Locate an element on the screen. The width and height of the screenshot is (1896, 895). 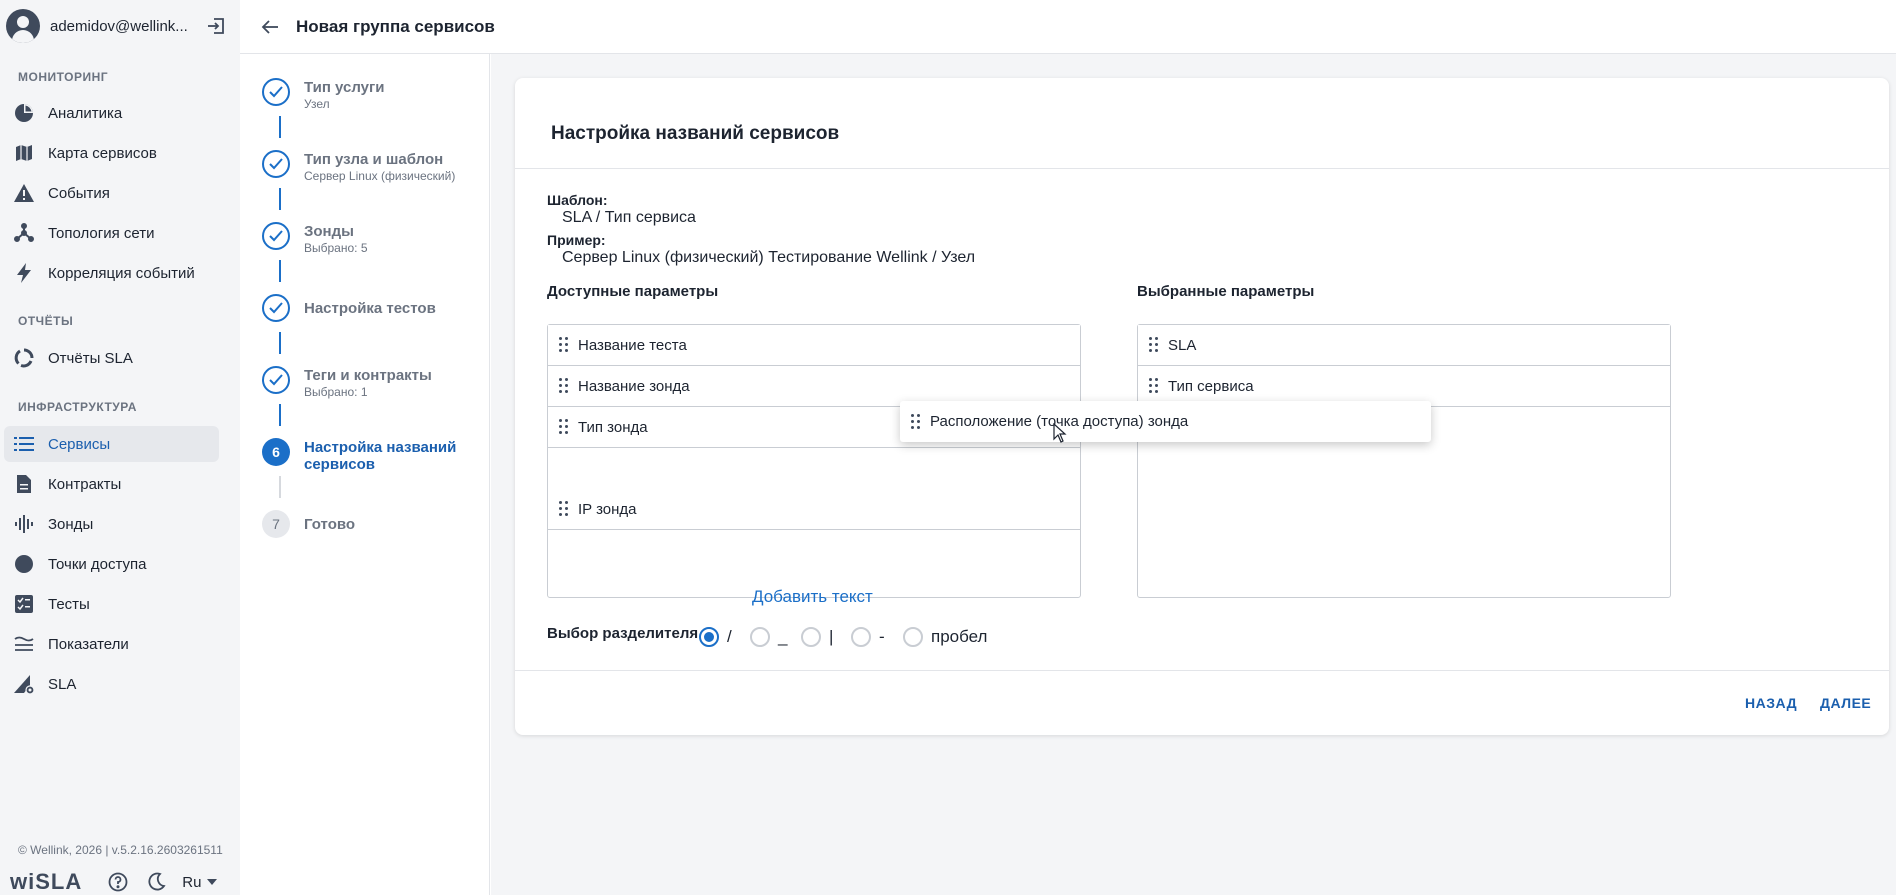
add-text-button: Добавить текст is located at coordinates (812, 597).